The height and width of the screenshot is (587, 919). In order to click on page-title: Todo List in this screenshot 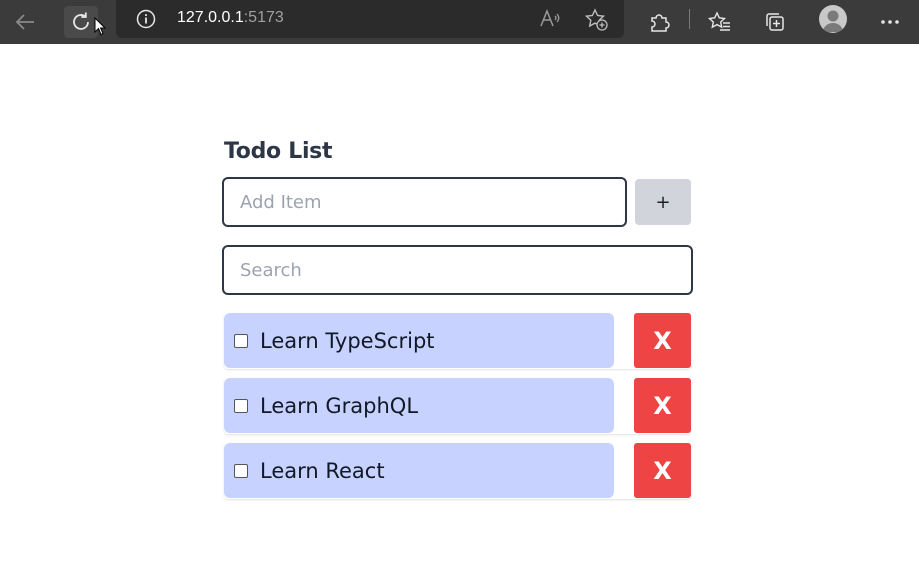, I will do `click(278, 151)`.